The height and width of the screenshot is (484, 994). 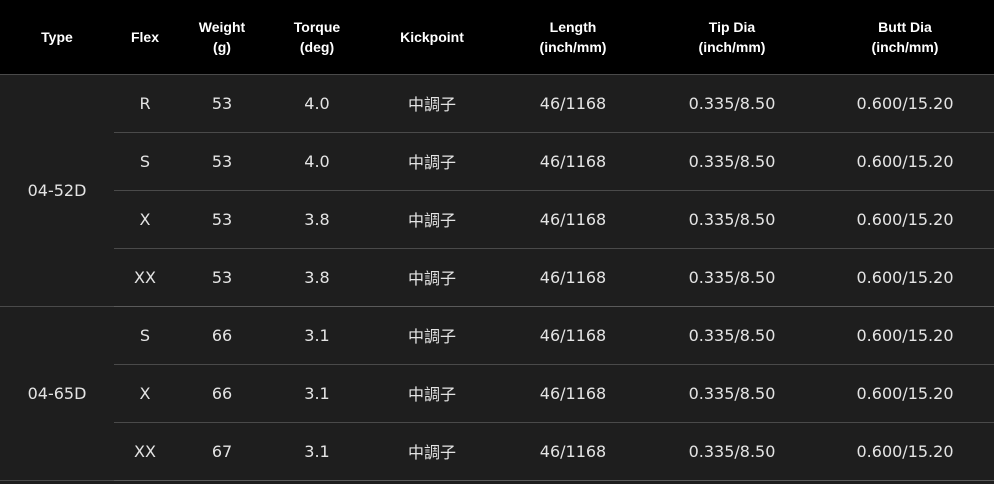 I want to click on header-flex: Flex, so click(x=144, y=36).